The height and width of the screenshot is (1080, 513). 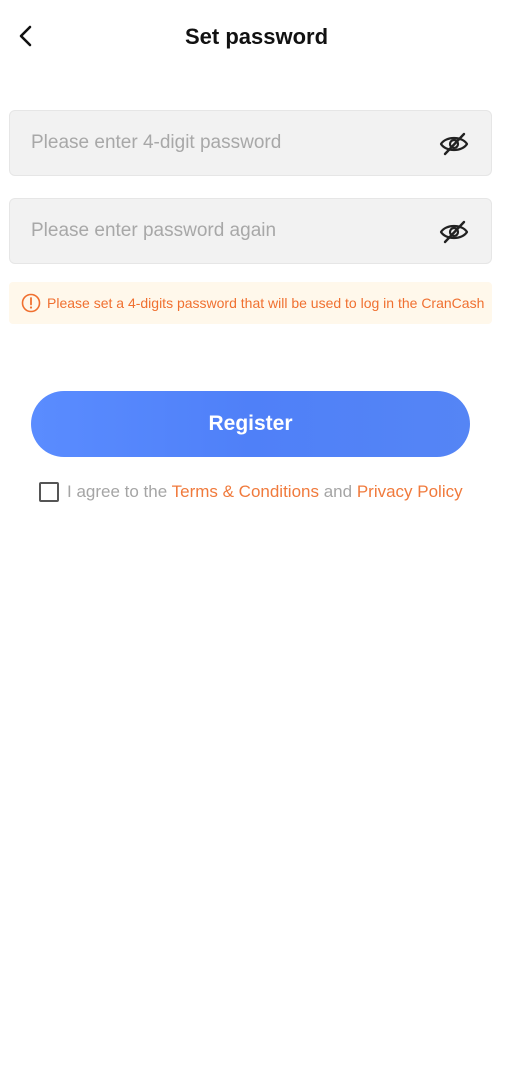 I want to click on privacy-policy-link: Privacy Policy, so click(x=410, y=491).